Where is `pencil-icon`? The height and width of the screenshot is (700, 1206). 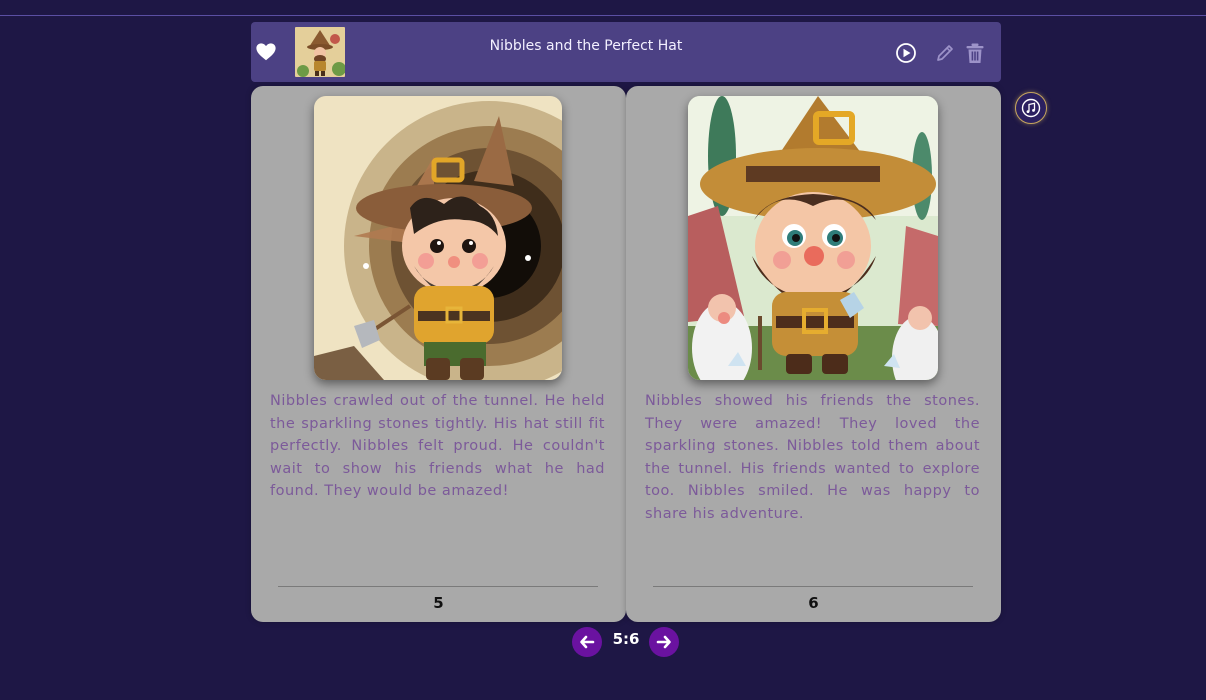 pencil-icon is located at coordinates (945, 53).